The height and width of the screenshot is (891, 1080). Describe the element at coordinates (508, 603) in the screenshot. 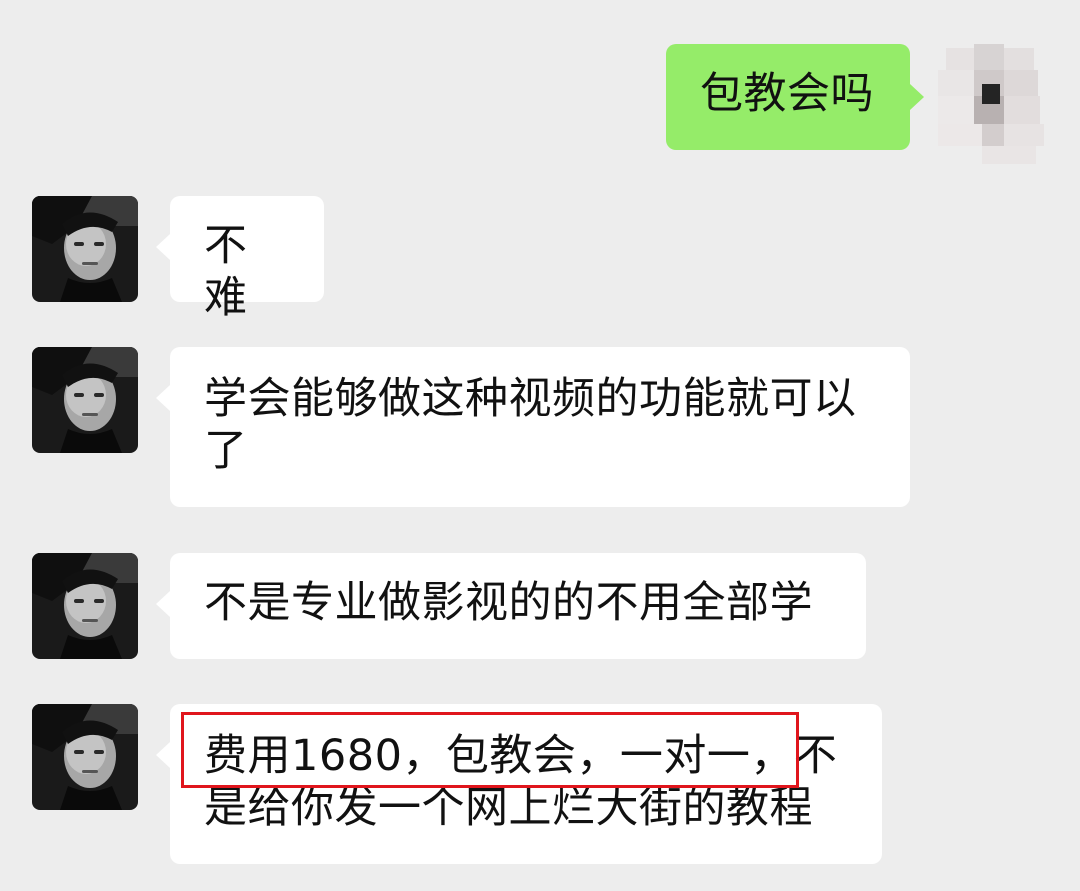

I see `message-text: 不是专业做影视的的不用全部学` at that location.